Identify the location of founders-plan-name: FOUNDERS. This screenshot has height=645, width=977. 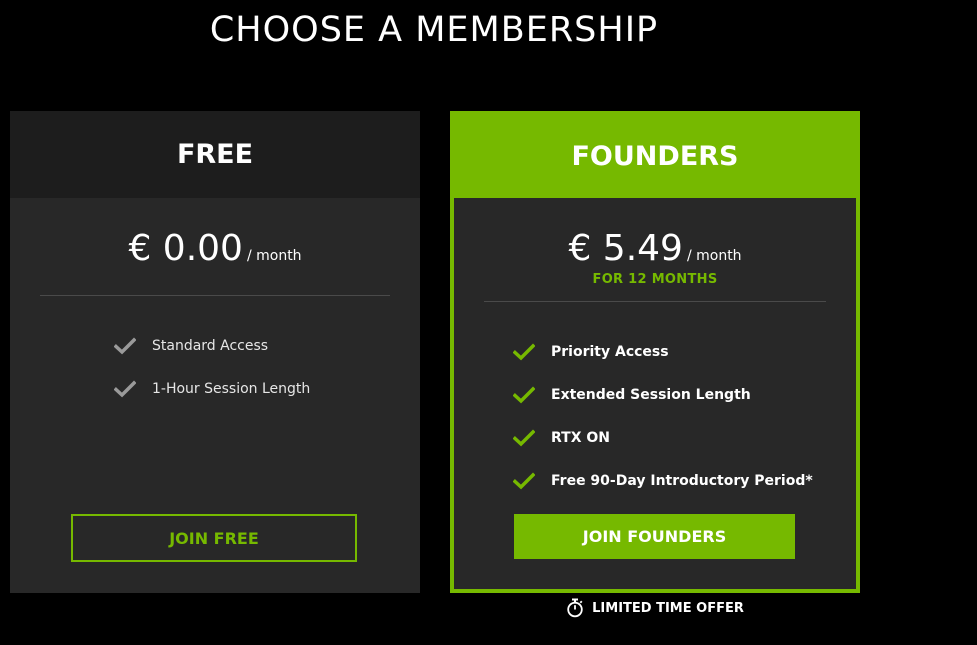
(655, 156).